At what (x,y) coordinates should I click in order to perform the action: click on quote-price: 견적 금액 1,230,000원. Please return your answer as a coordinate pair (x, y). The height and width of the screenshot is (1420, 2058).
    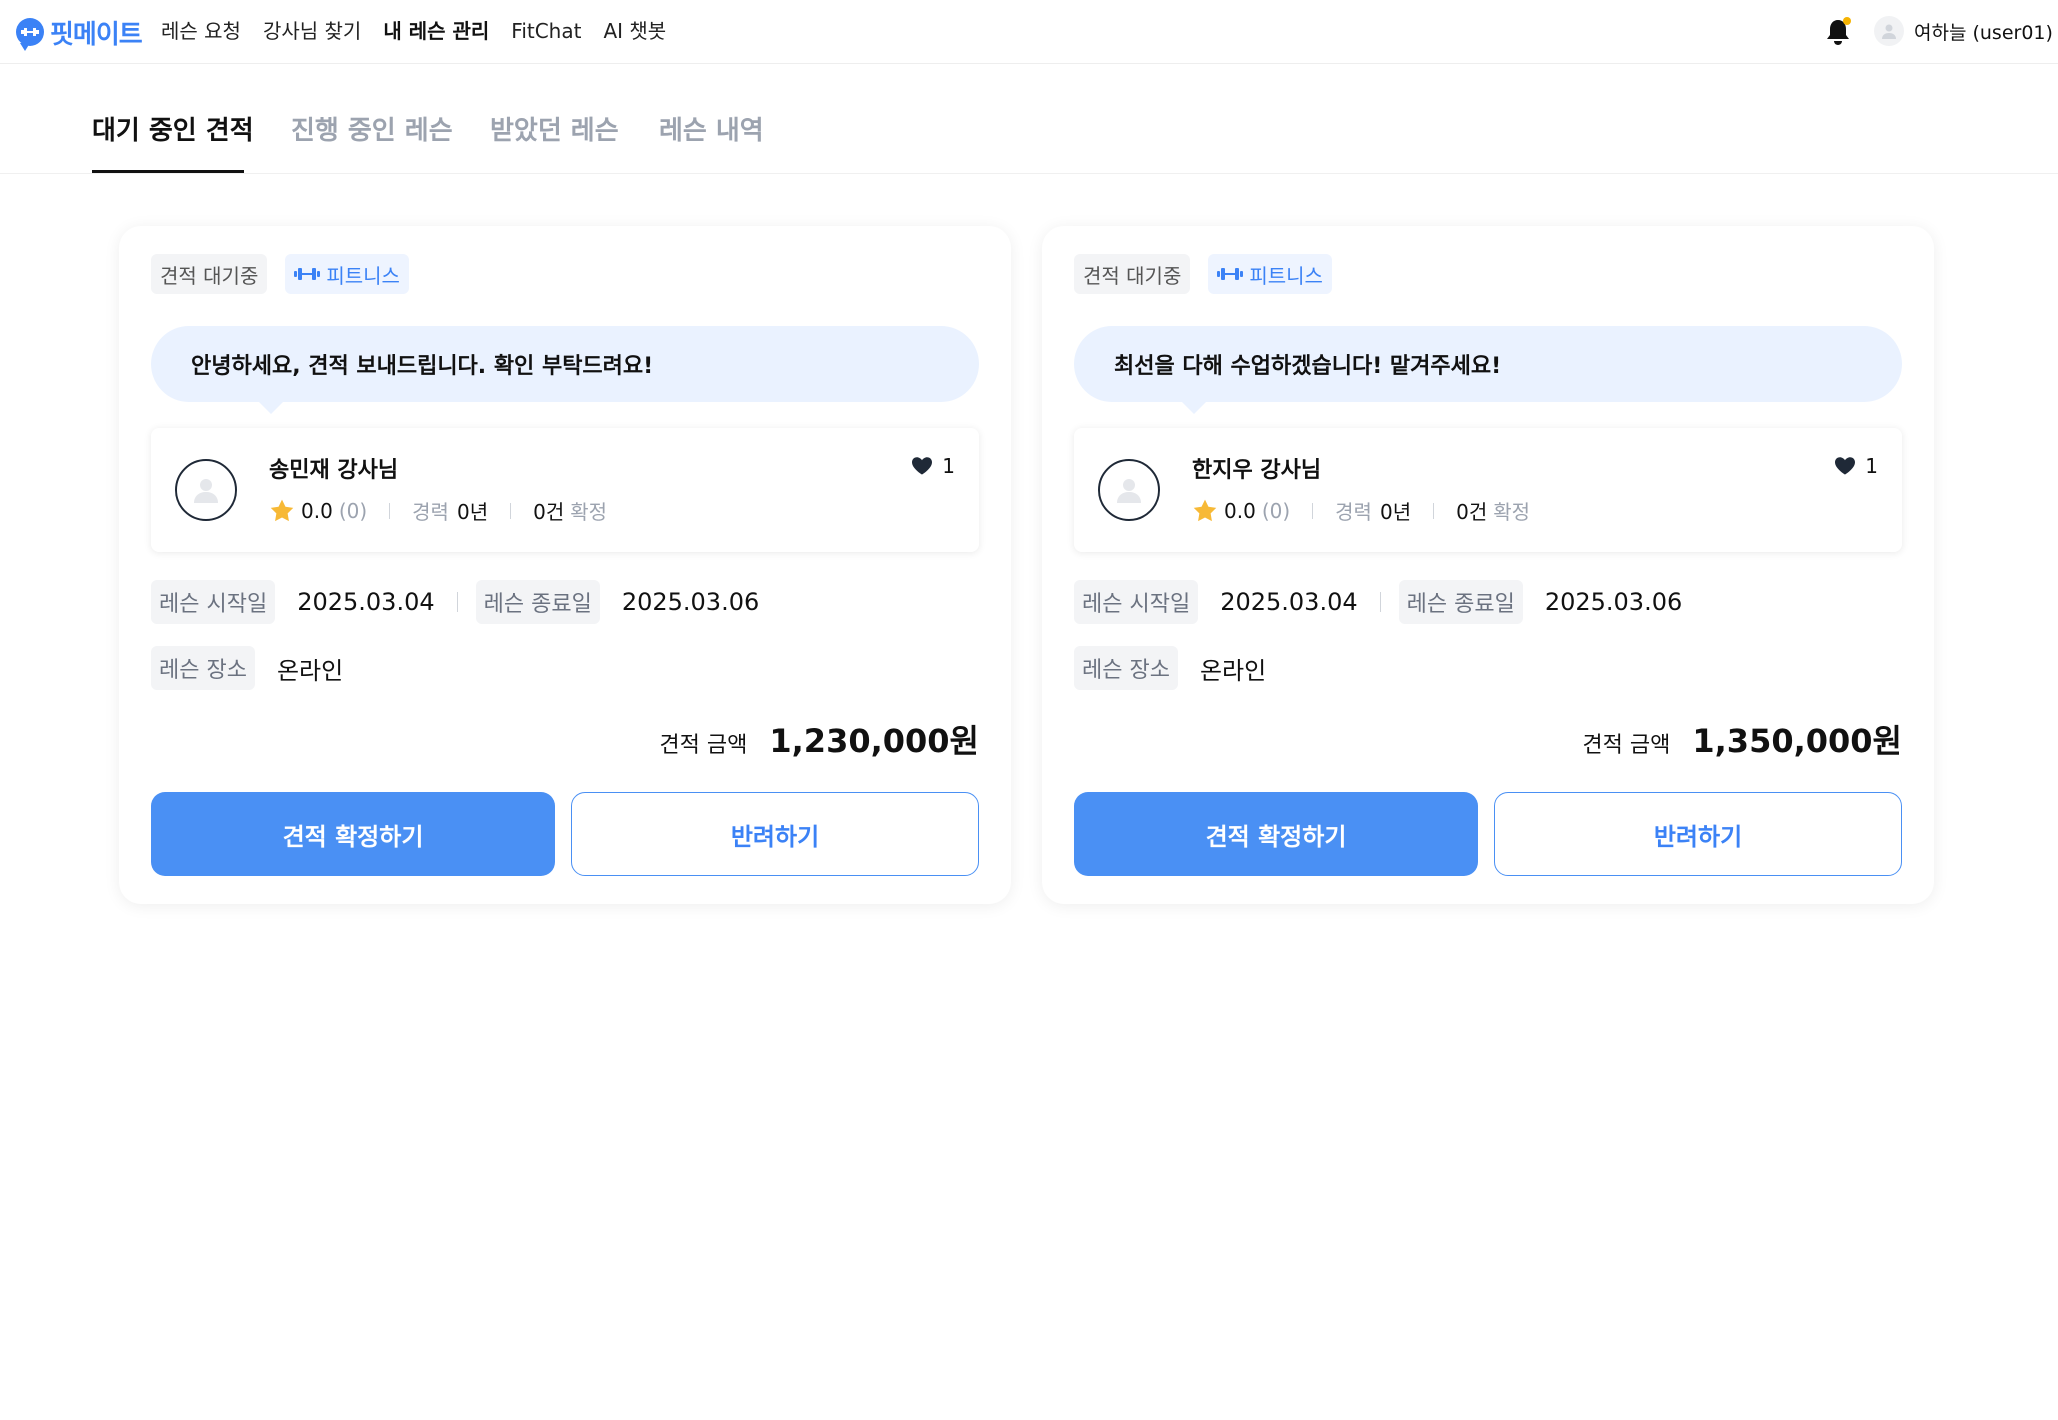
    Looking at the image, I should click on (819, 739).